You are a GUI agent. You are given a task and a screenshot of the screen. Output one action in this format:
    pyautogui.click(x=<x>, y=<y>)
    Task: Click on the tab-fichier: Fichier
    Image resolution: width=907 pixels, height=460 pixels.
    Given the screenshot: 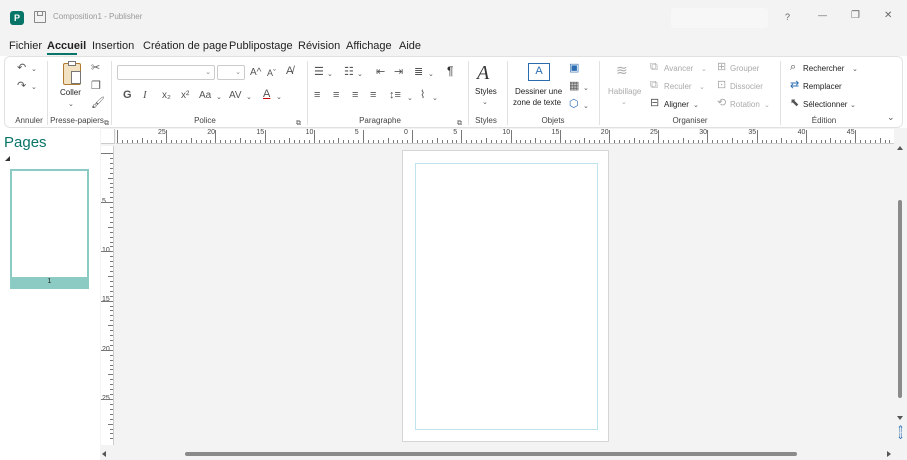 What is the action you would take?
    pyautogui.click(x=25, y=46)
    